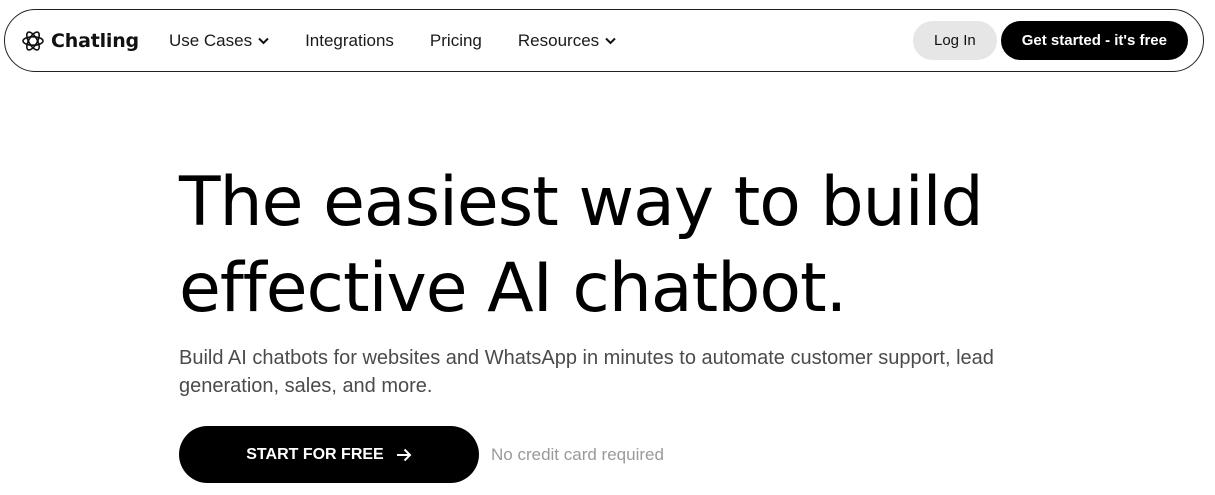 The image size is (1215, 495). I want to click on start-for-free-button: START FOR FREE, so click(329, 454).